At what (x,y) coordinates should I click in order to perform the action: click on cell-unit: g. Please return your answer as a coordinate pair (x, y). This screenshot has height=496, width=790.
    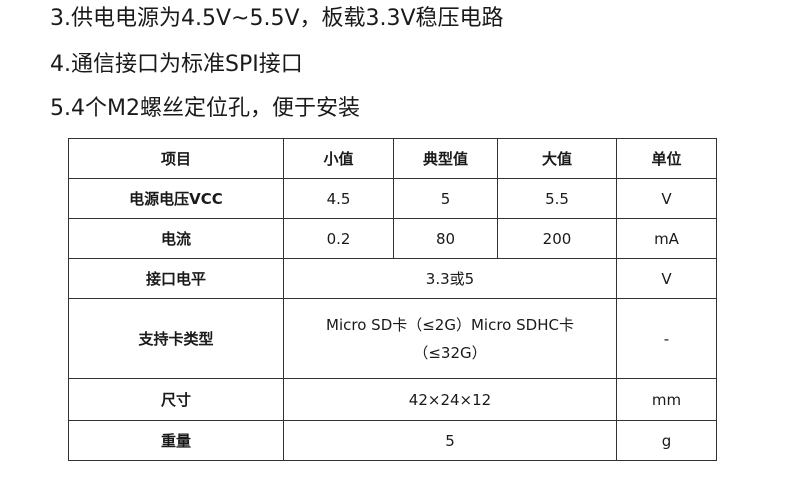
    Looking at the image, I should click on (666, 440).